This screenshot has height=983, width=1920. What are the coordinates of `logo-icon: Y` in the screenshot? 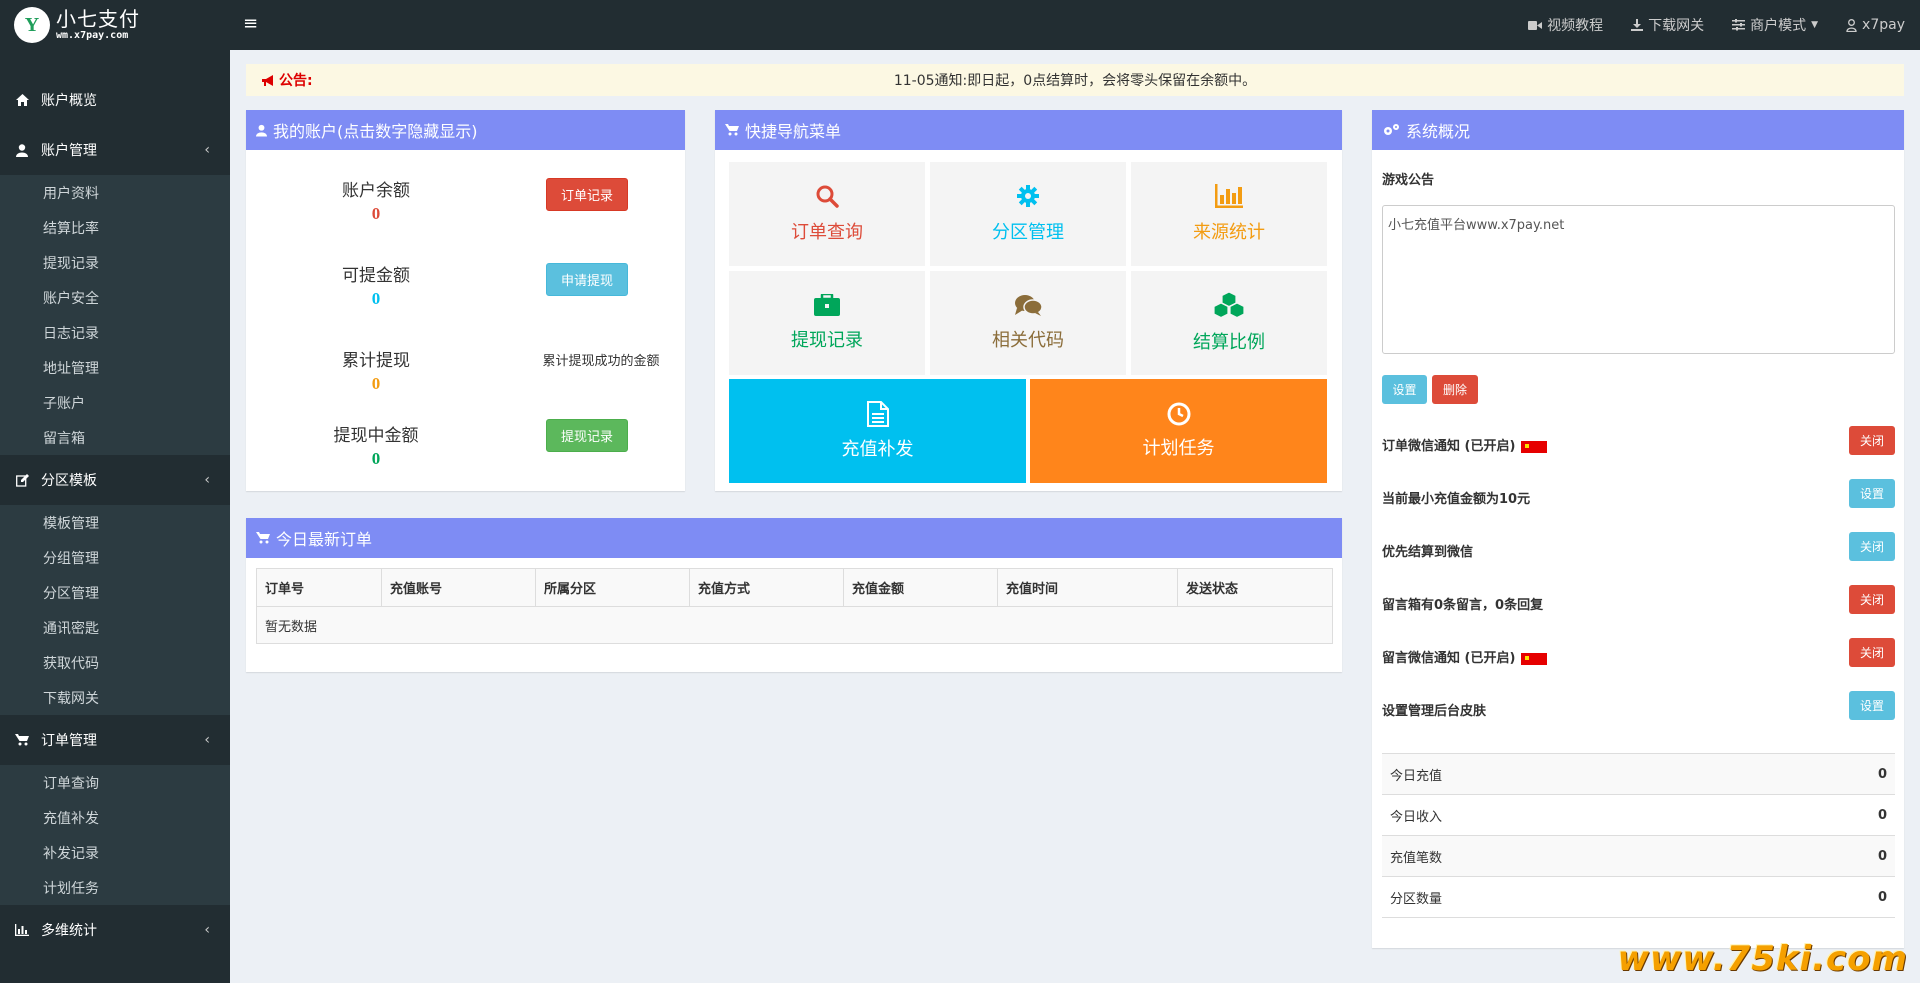 It's located at (32, 25).